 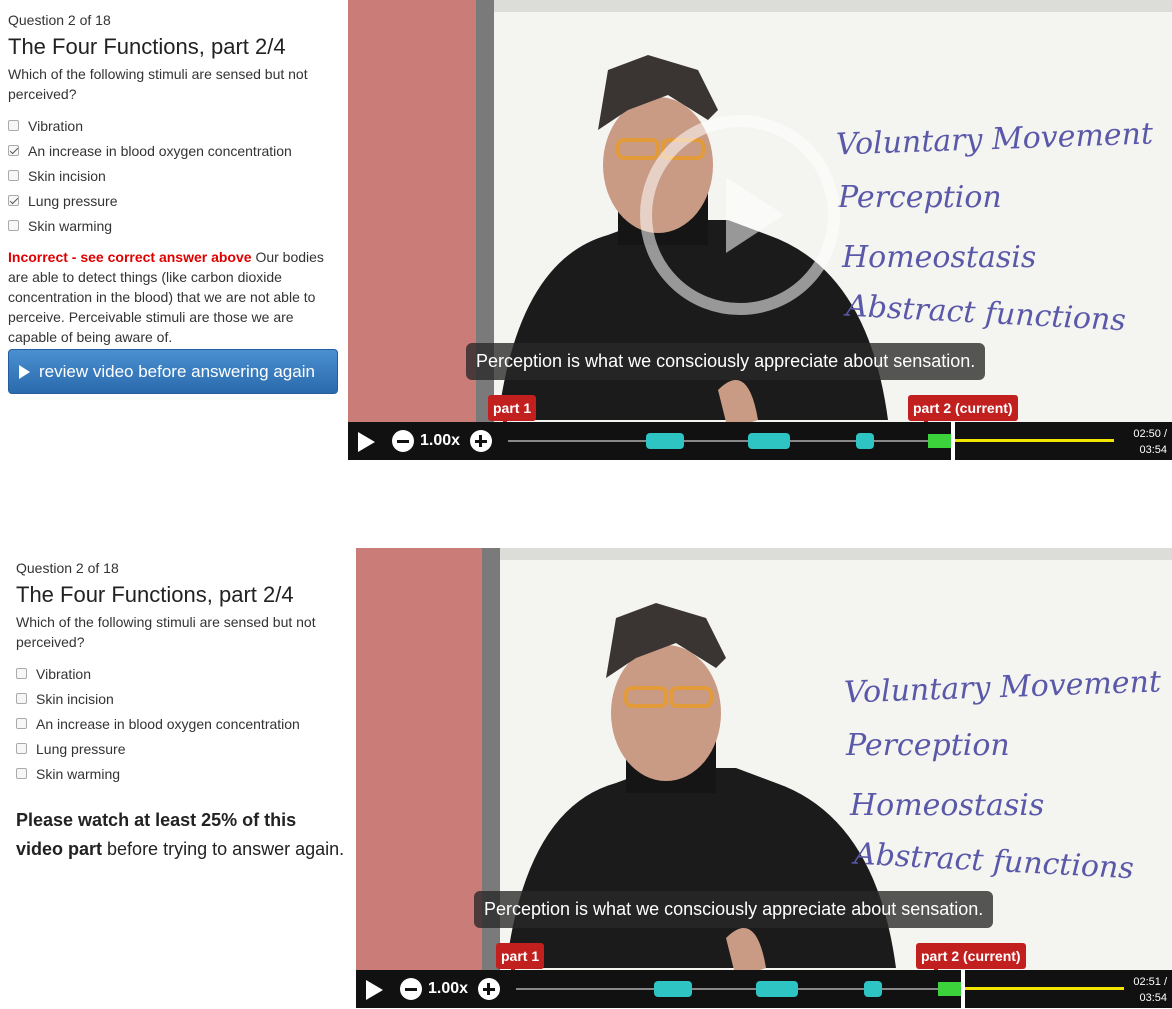 I want to click on big-play-button, so click(x=740, y=215).